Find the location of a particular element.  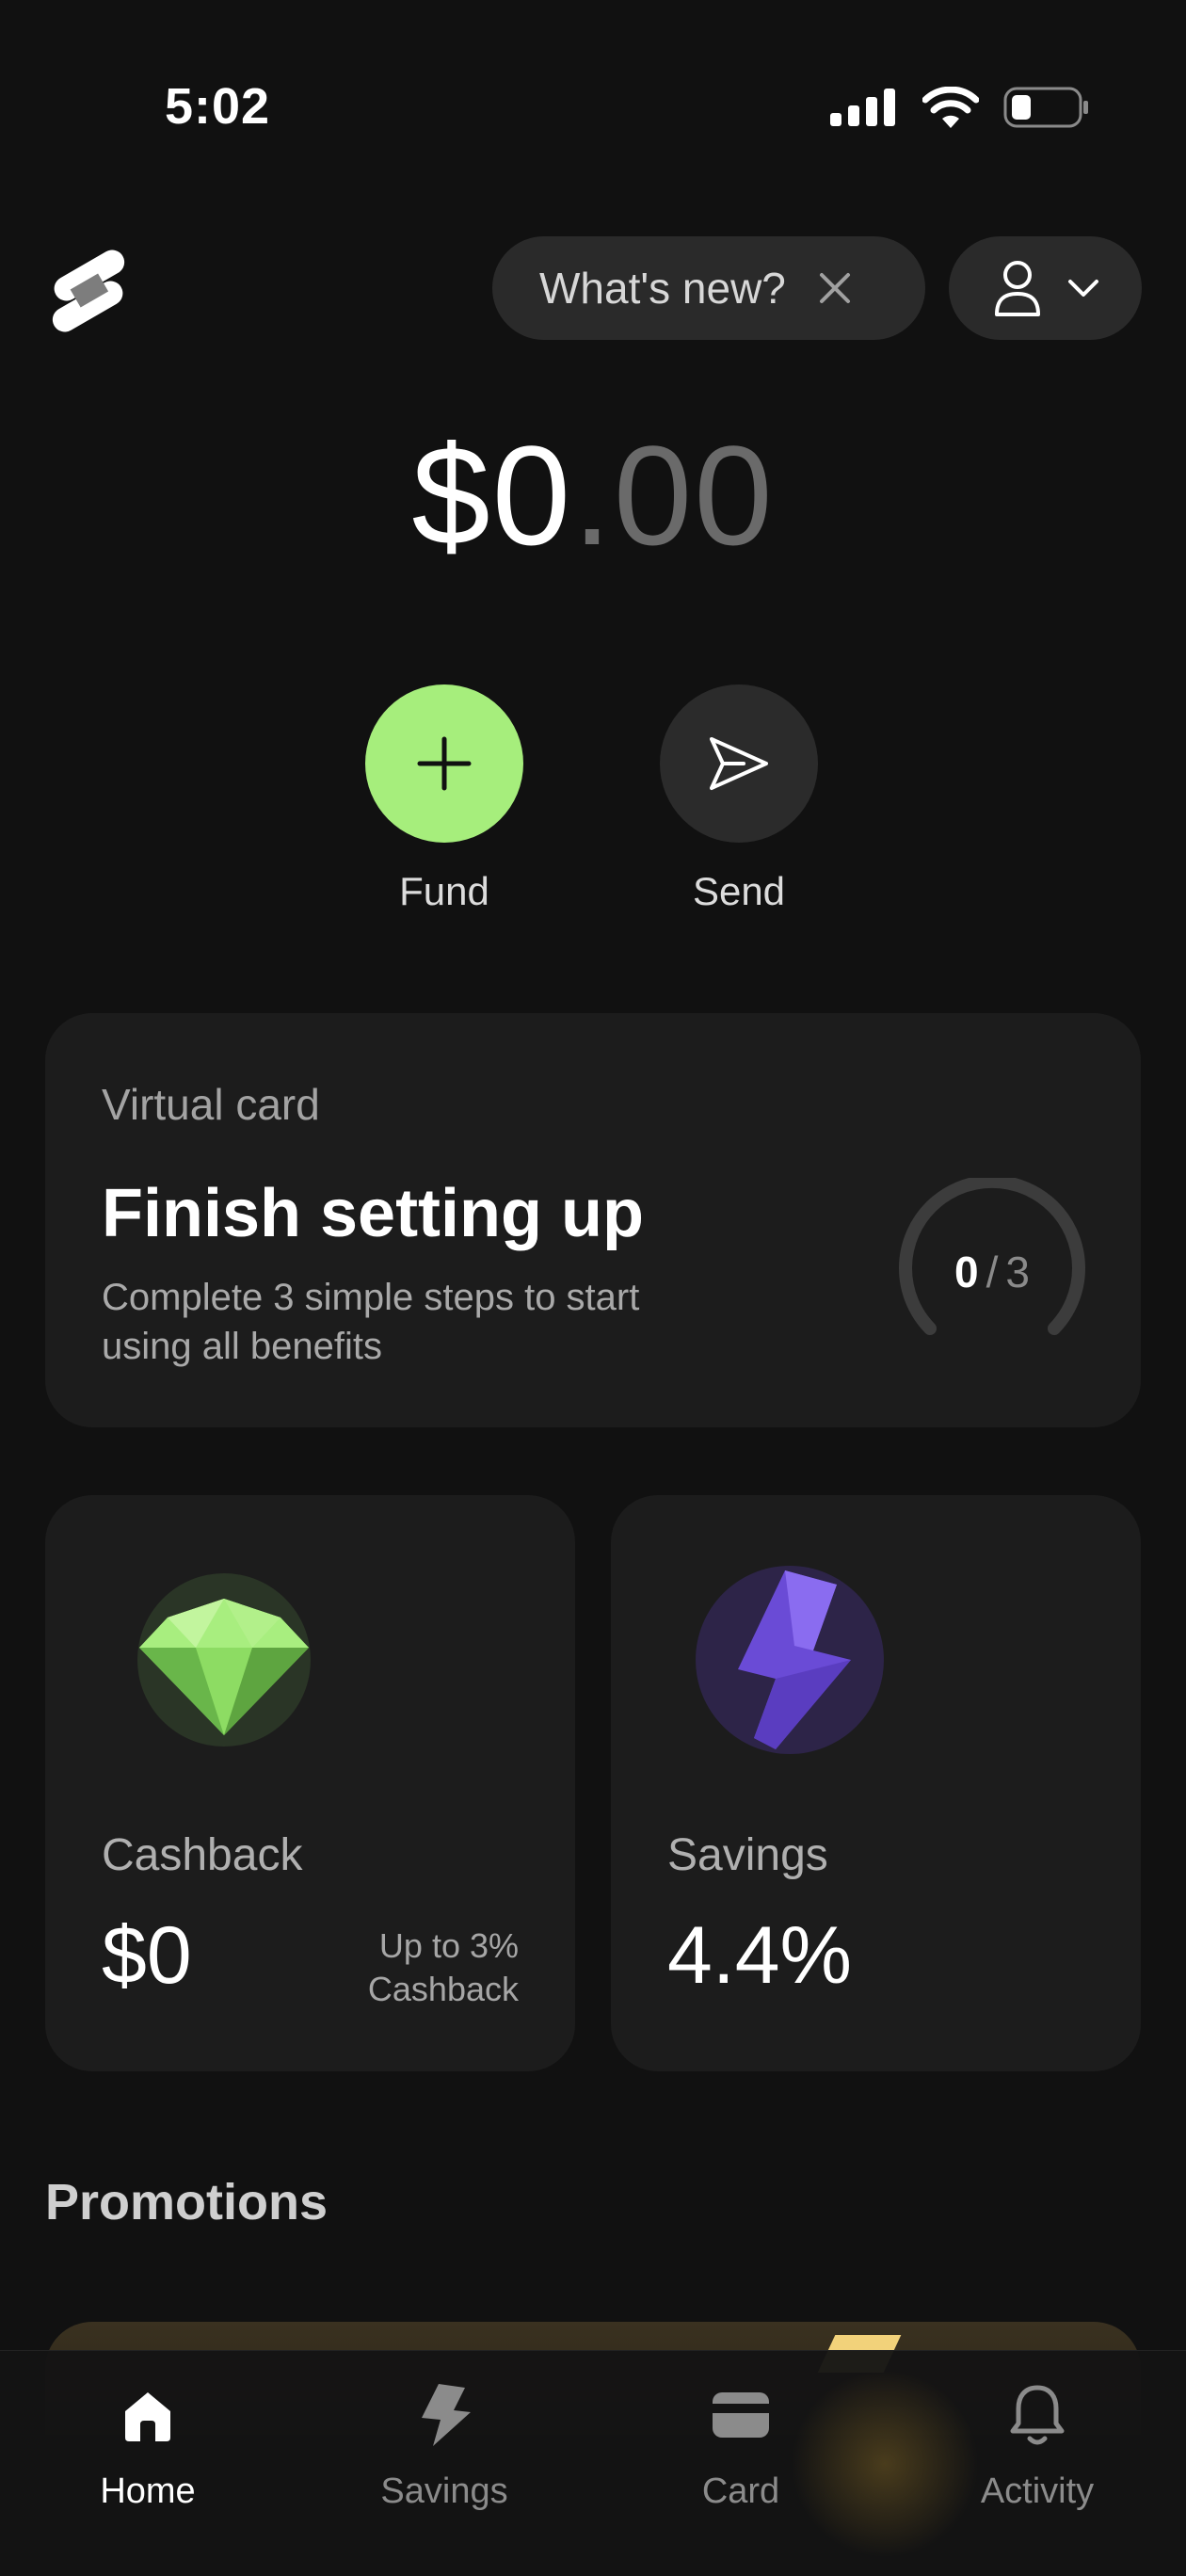

whats-new-label: What's new? is located at coordinates (662, 288).